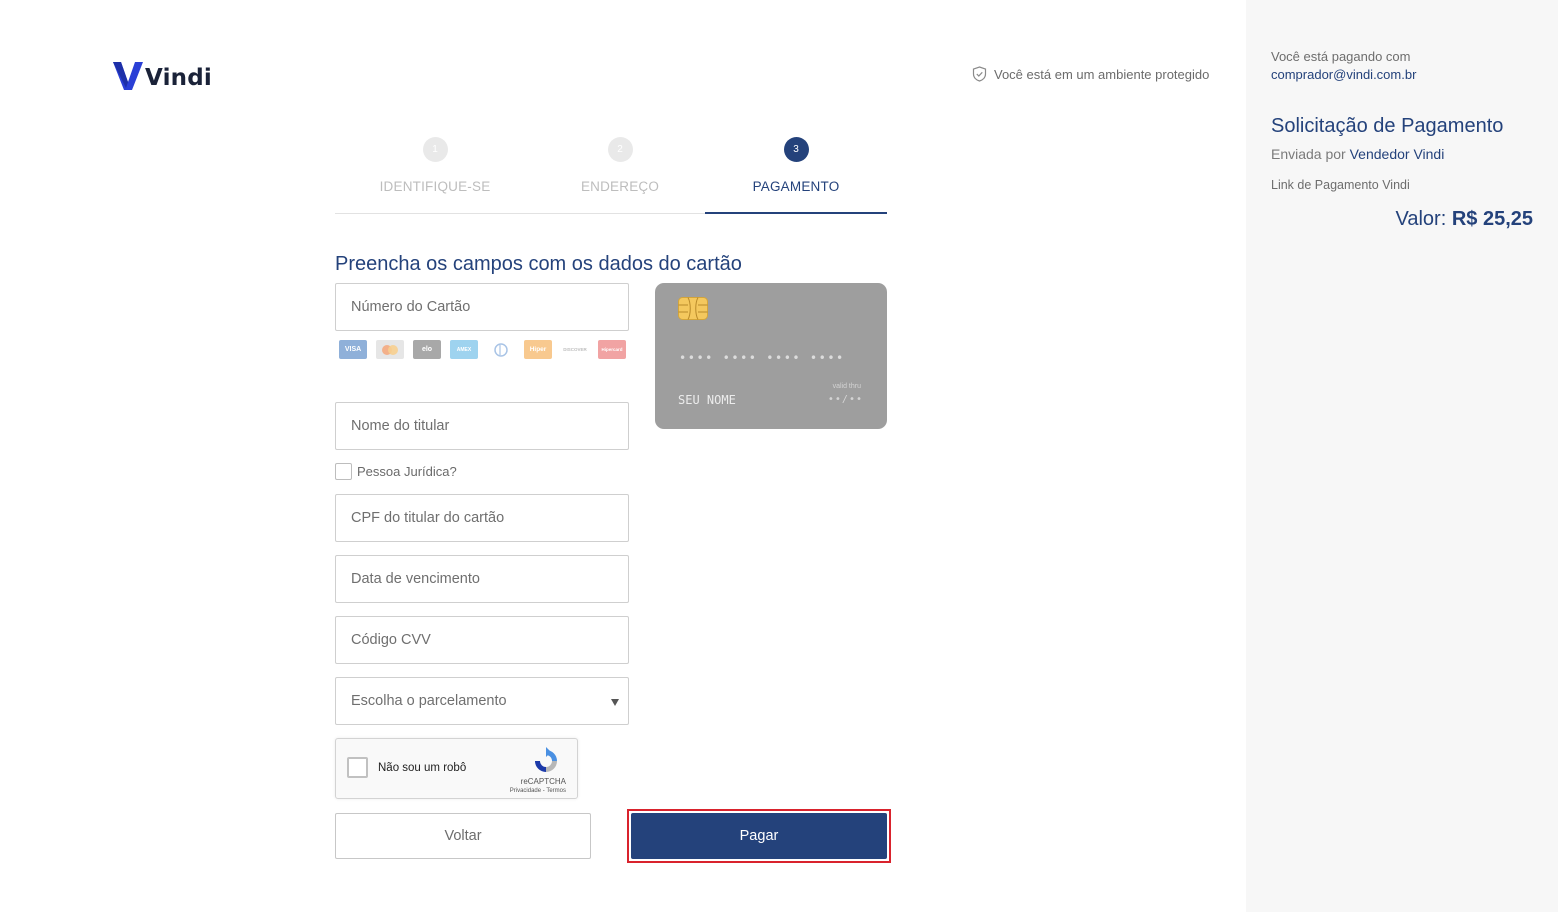 This screenshot has width=1558, height=912. I want to click on card-brands: VISA elo AMEX Hiper DISCOVER Hipercard, so click(487, 349).